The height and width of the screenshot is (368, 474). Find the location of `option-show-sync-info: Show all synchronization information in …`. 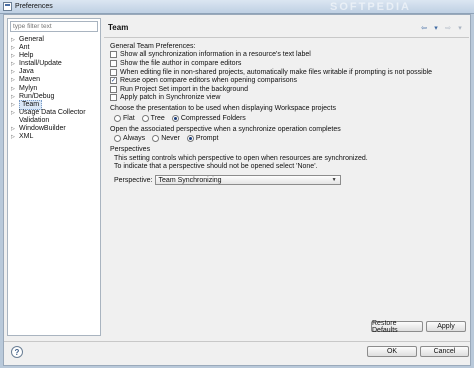

option-show-sync-info: Show all synchronization information in … is located at coordinates (286, 55).